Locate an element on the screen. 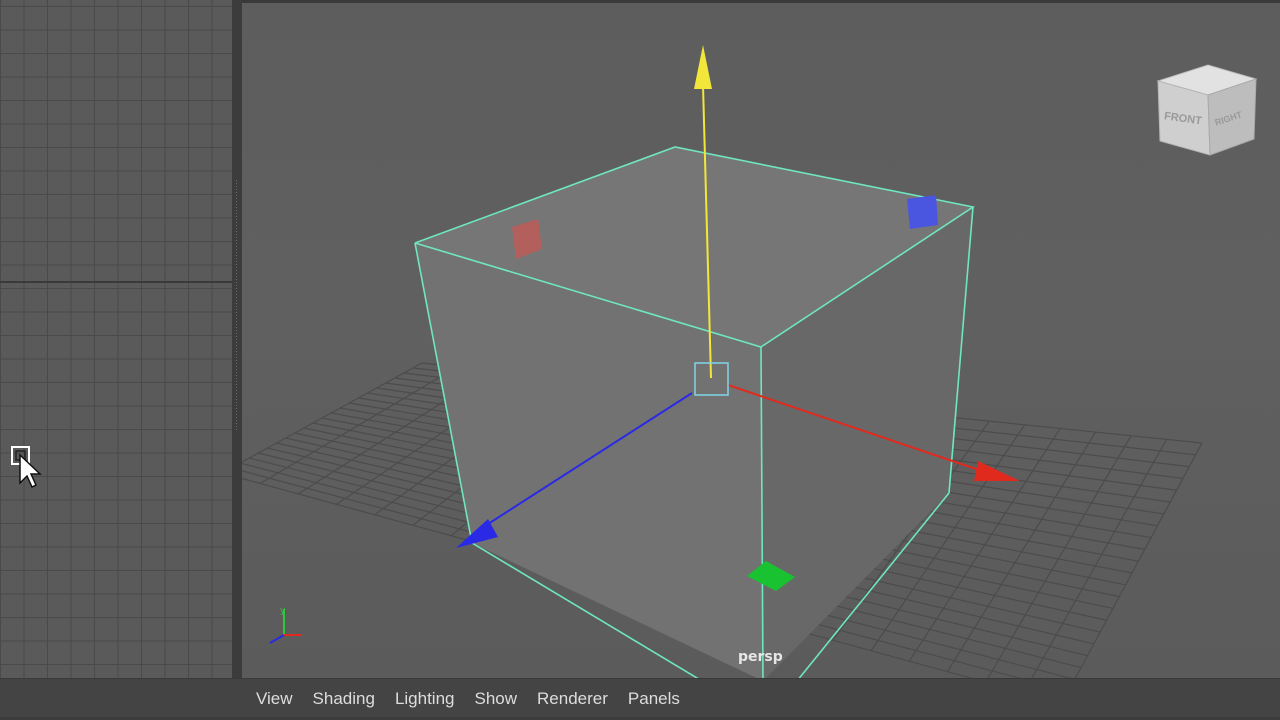 The image size is (1280, 720). panel-menu-lighting: Lighting is located at coordinates (425, 699).